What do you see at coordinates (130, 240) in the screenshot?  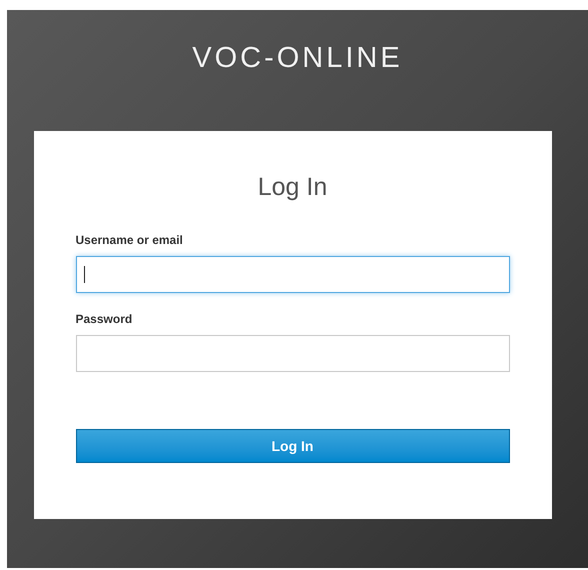 I see `field-label: Username or email` at bounding box center [130, 240].